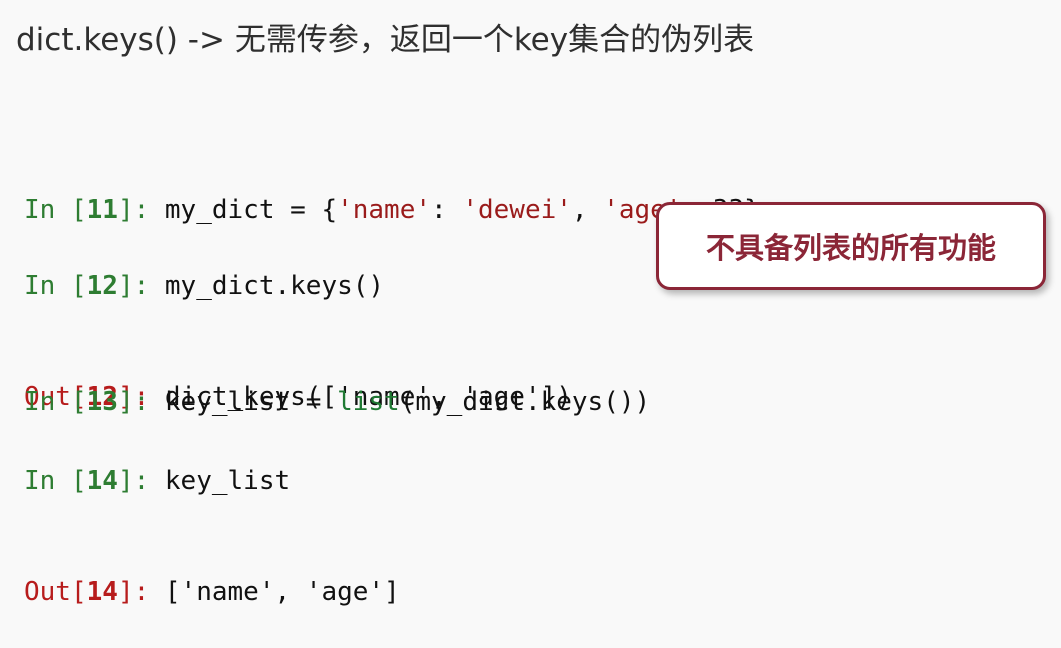  Describe the element at coordinates (55, 592) in the screenshot. I see `out-prompt-label: Out[` at that location.